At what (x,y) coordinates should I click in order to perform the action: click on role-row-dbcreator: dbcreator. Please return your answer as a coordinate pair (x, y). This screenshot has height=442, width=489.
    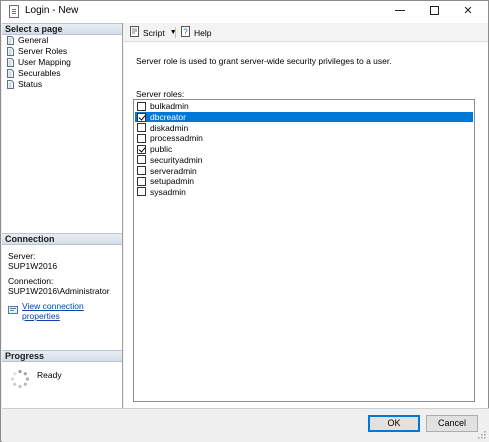
    Looking at the image, I should click on (304, 117).